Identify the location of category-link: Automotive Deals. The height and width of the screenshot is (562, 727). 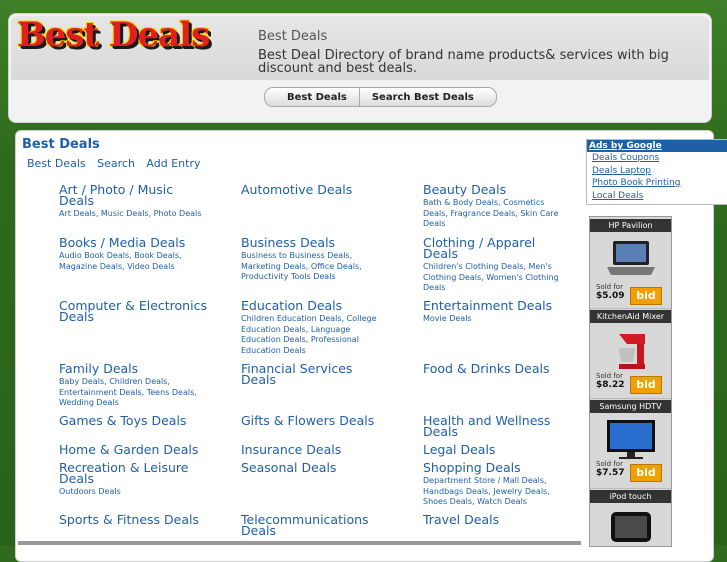
(316, 189).